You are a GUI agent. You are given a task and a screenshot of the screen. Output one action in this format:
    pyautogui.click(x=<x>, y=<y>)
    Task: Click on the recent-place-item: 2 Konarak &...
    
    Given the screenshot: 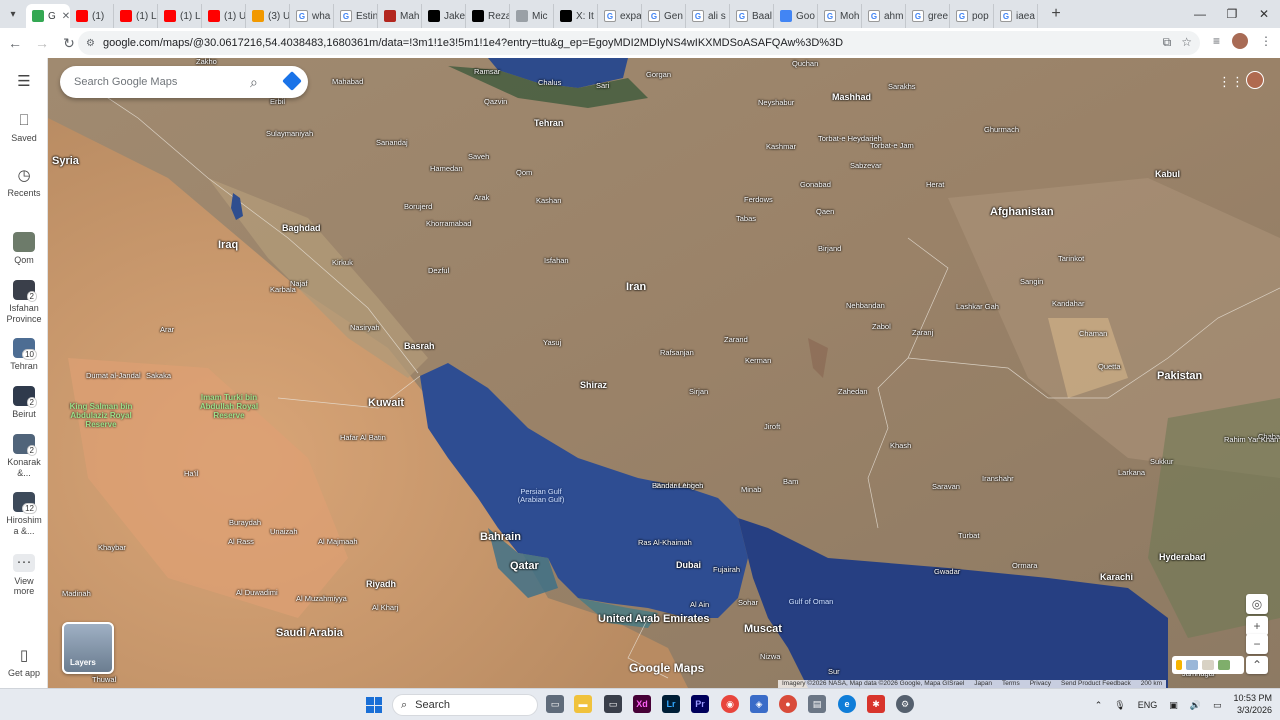 What is the action you would take?
    pyautogui.click(x=24, y=456)
    